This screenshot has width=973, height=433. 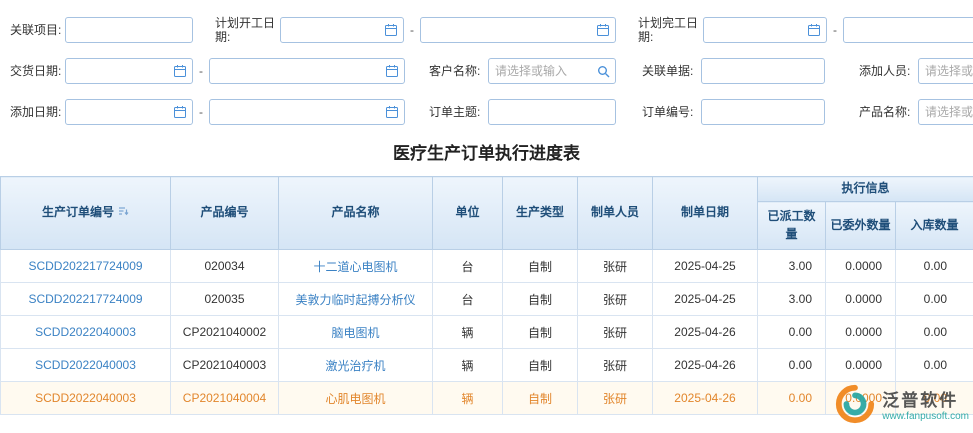 I want to click on customer-name-input, so click(x=543, y=71).